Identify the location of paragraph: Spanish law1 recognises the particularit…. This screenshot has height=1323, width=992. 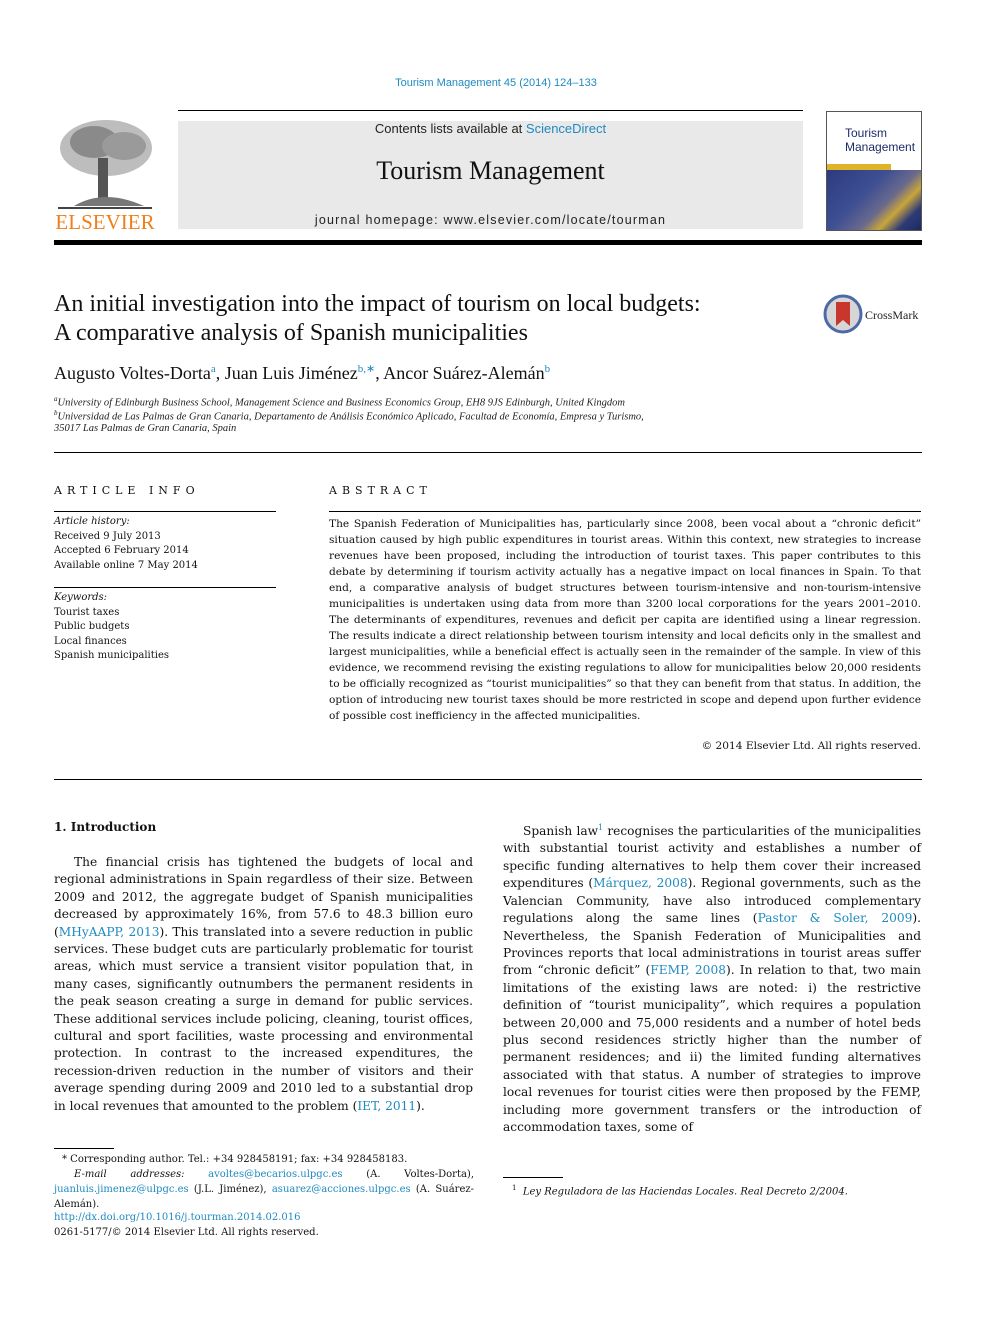
(712, 977).